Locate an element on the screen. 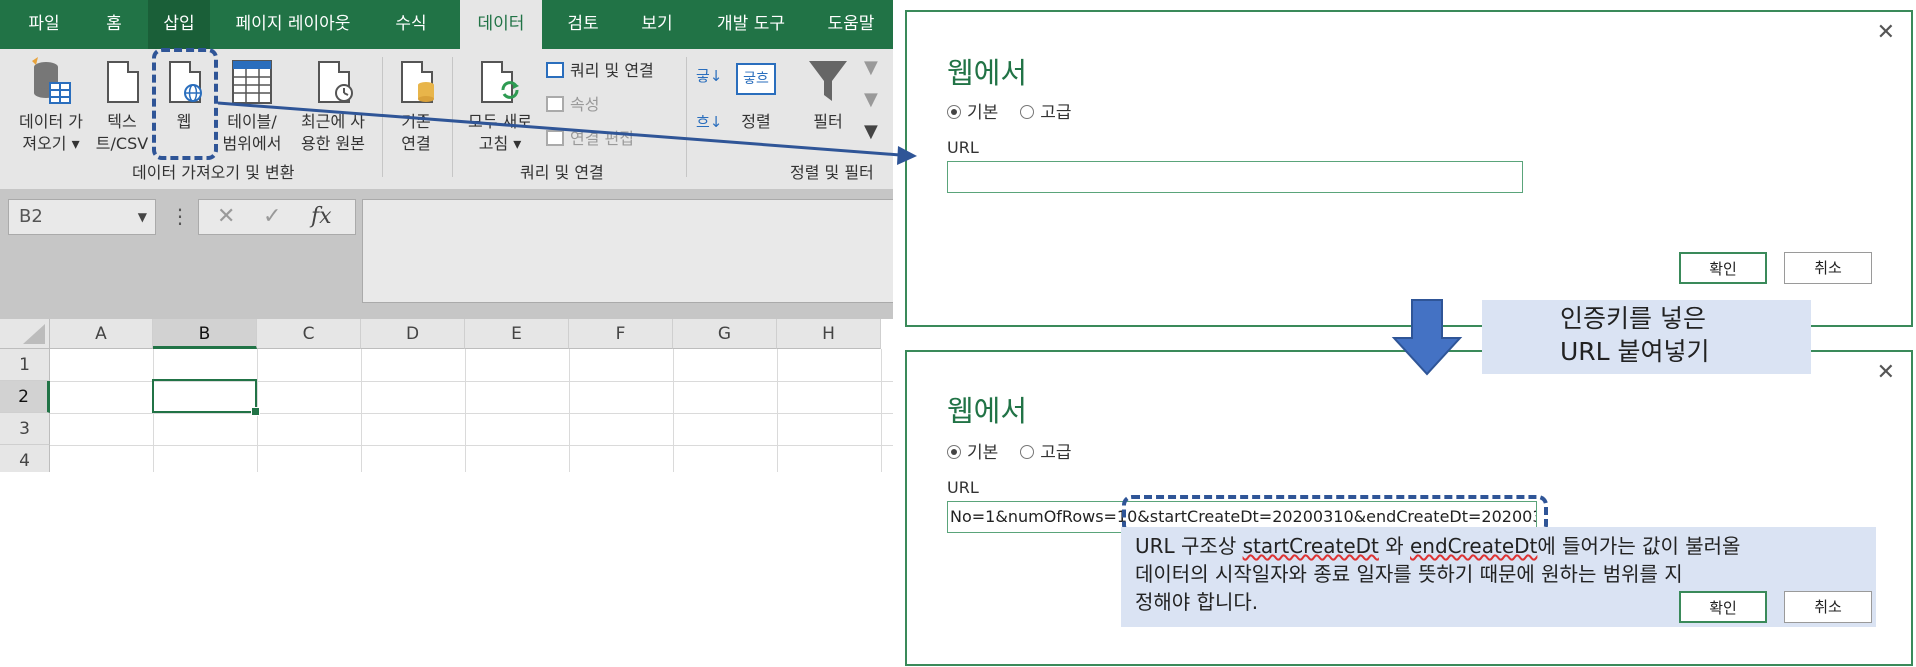  note2-rest: 에 들어가는 값이 불러올 is located at coordinates (1639, 546).